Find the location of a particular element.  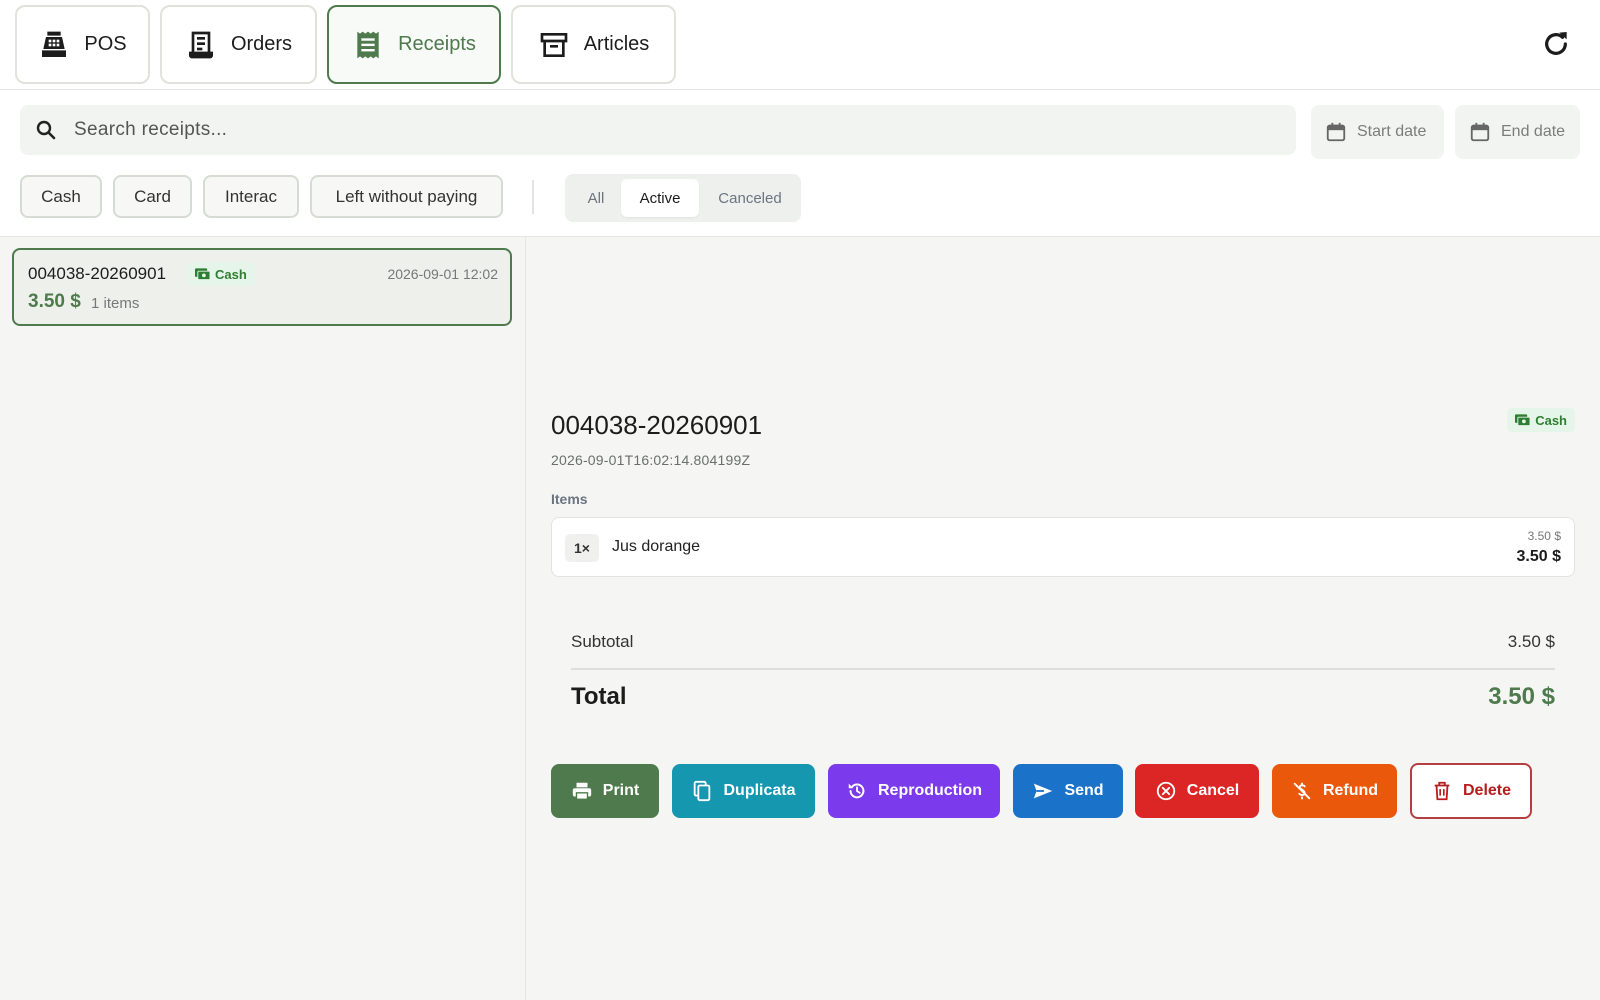

filter-divider is located at coordinates (533, 197).